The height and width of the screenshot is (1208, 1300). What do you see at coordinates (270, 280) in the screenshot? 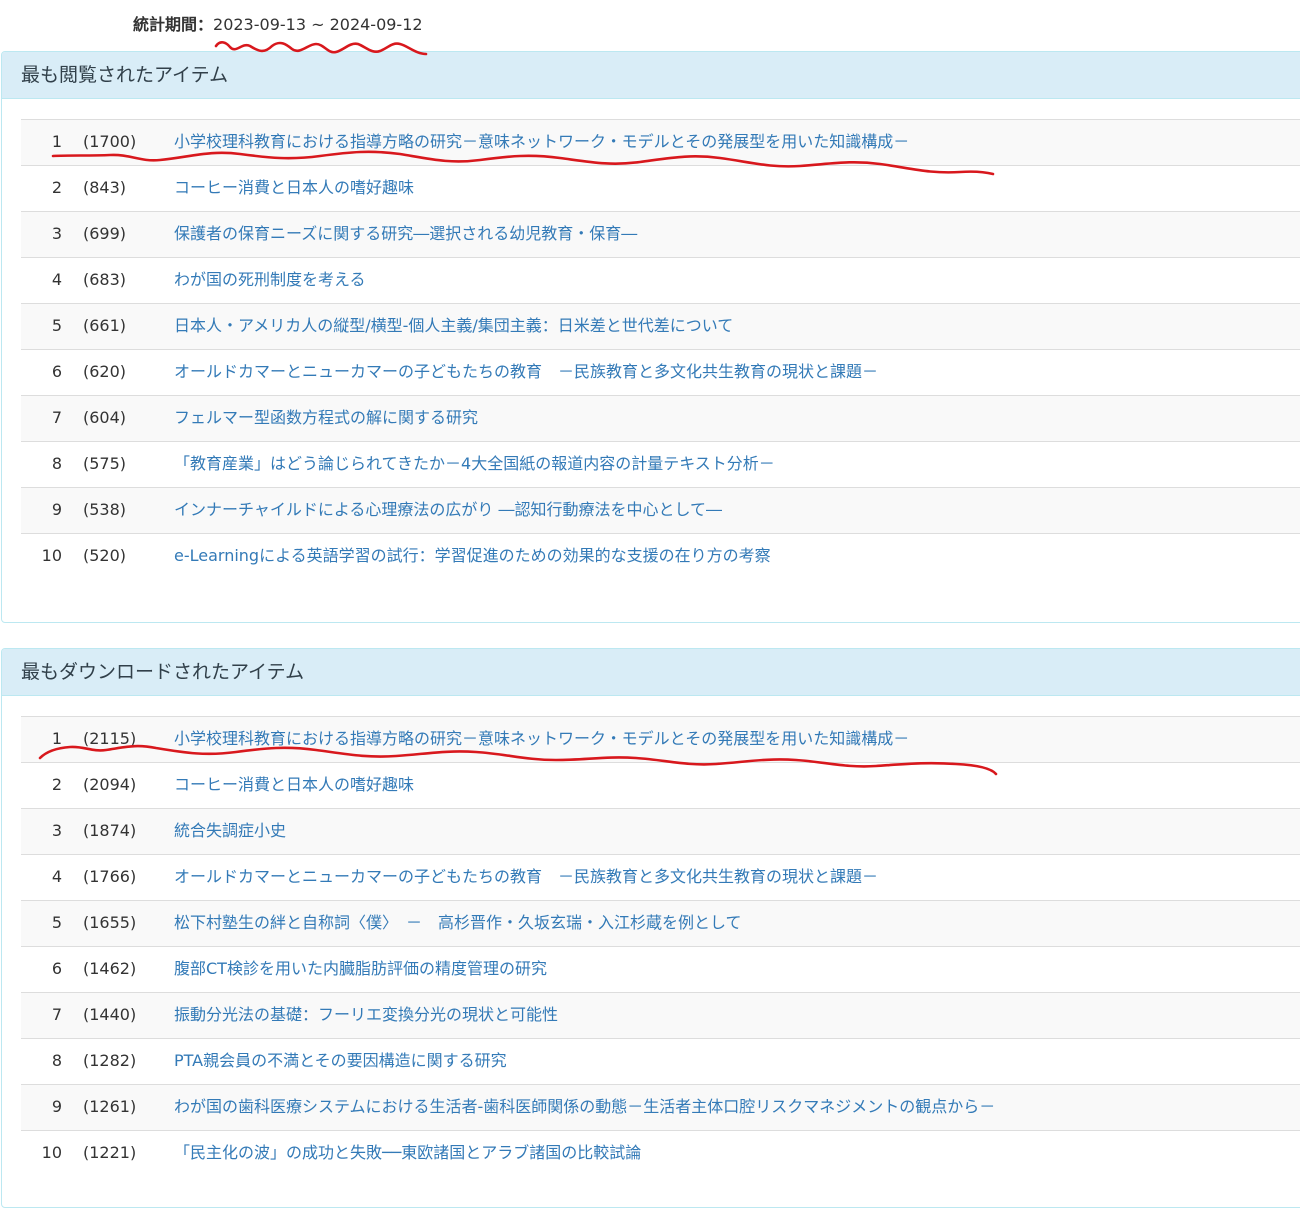
I see `item-title-link: わが国の死刑制度を考える` at bounding box center [270, 280].